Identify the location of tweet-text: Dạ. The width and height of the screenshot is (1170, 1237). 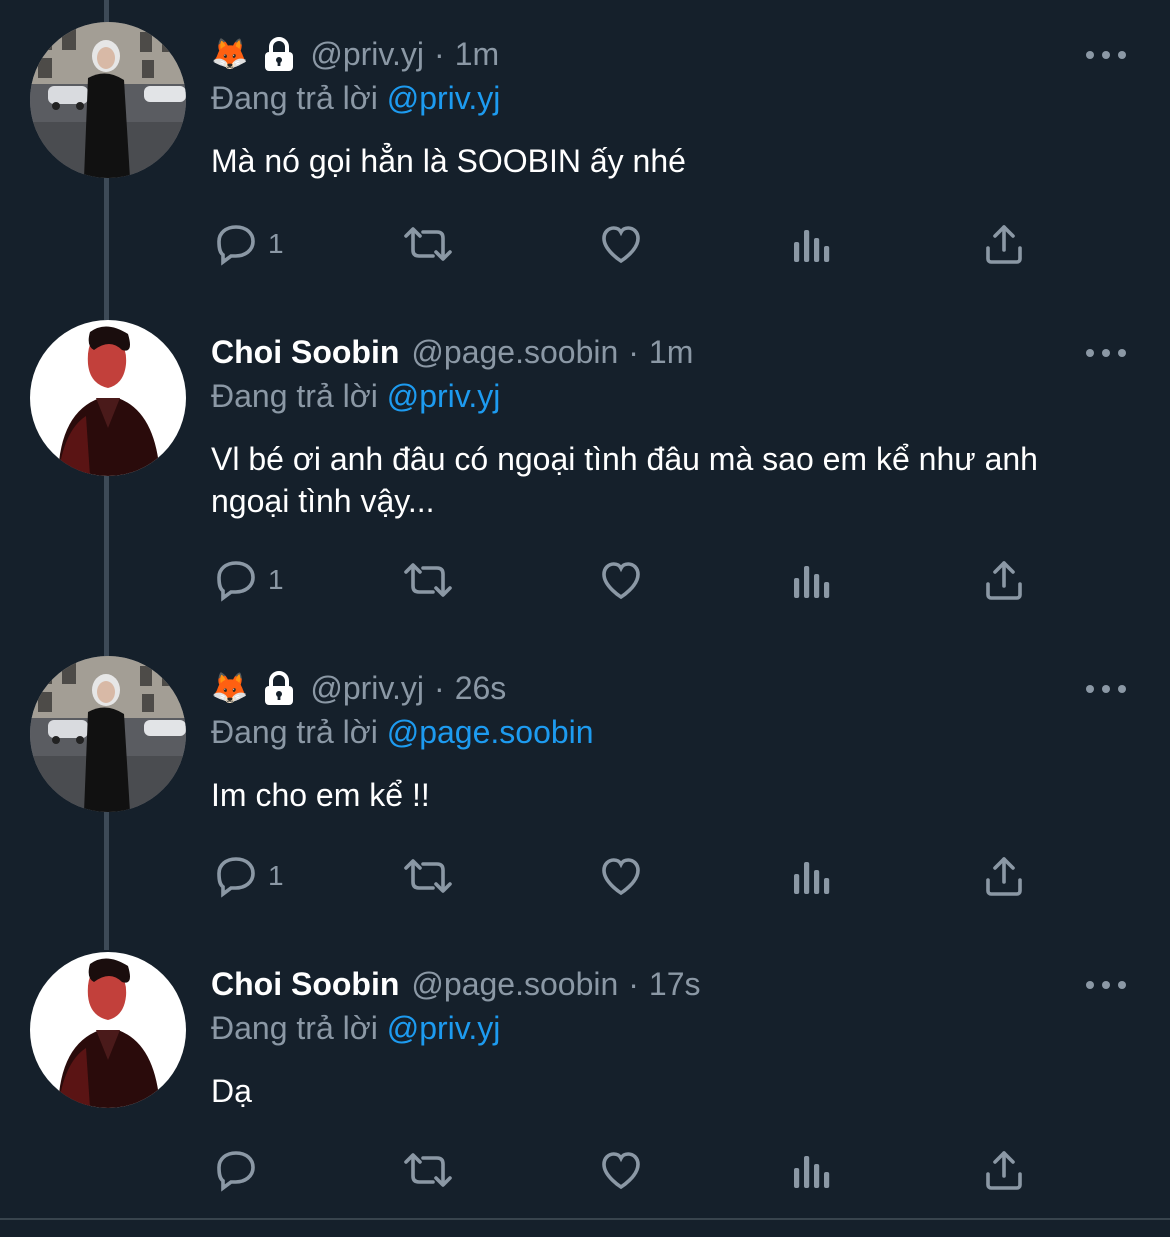
(231, 1091).